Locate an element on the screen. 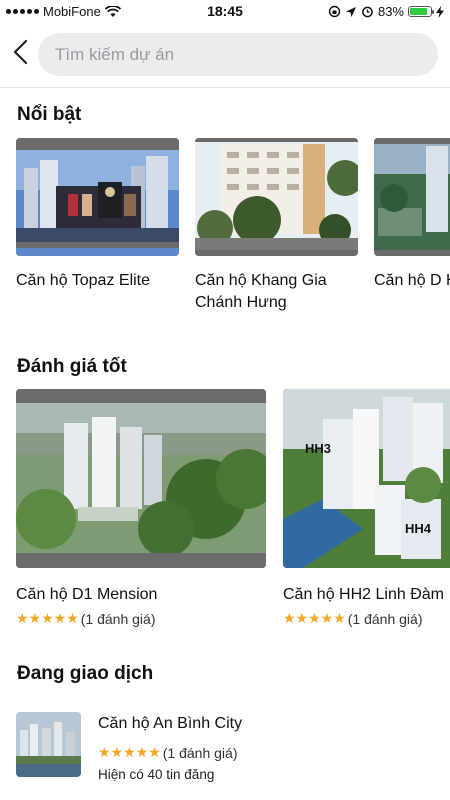 The image size is (450, 800). status-bar: MobiFone 18:45 83% is located at coordinates (225, 11).